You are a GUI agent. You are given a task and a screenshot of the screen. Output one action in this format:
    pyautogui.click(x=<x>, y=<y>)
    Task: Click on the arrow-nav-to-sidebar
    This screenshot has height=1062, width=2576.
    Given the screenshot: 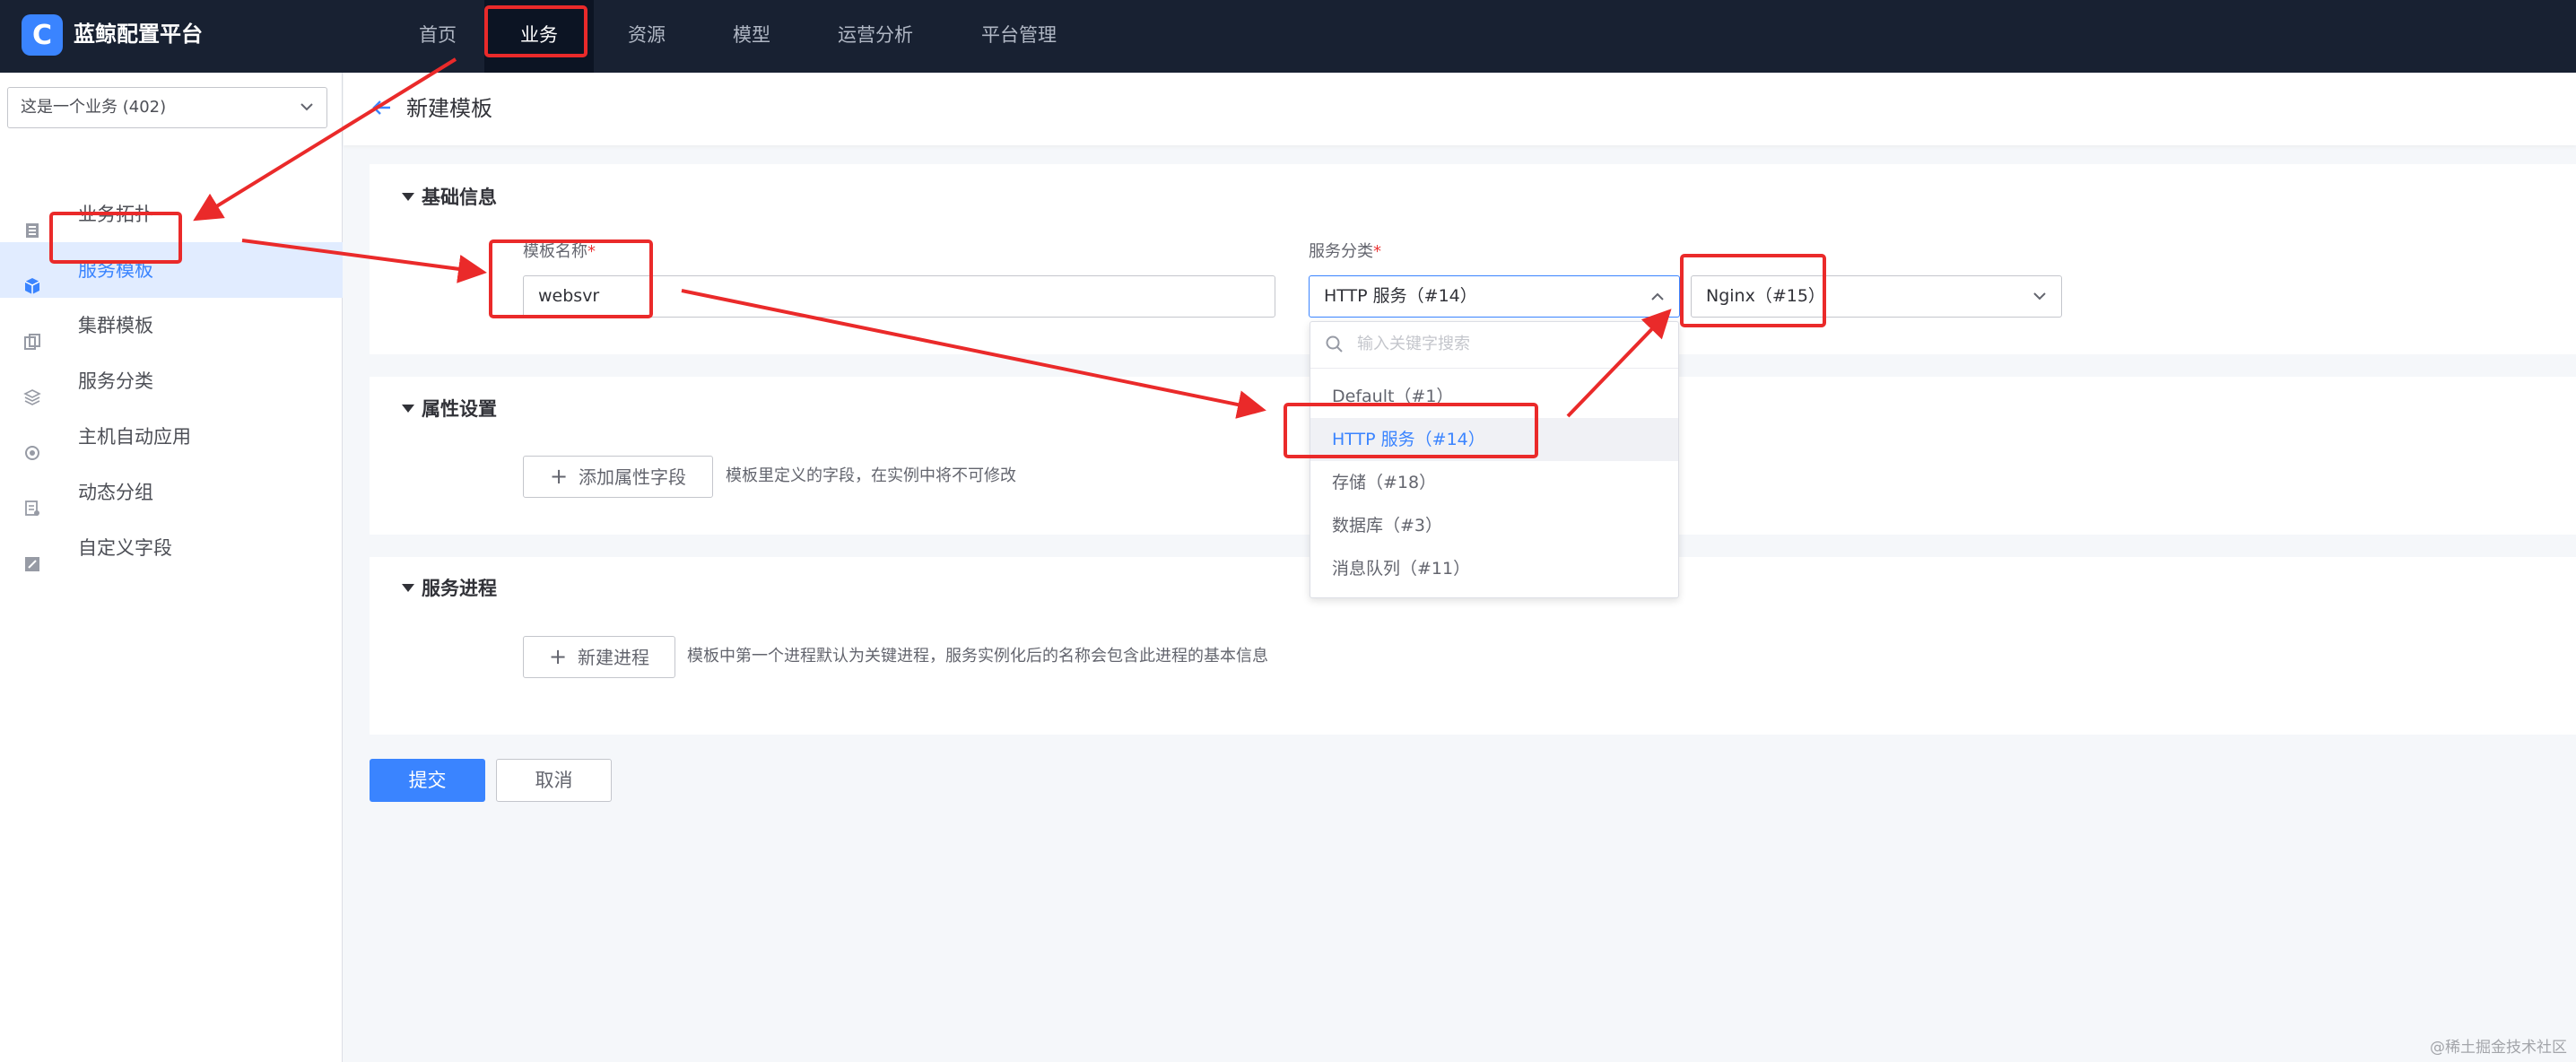 What is the action you would take?
    pyautogui.click(x=325, y=139)
    